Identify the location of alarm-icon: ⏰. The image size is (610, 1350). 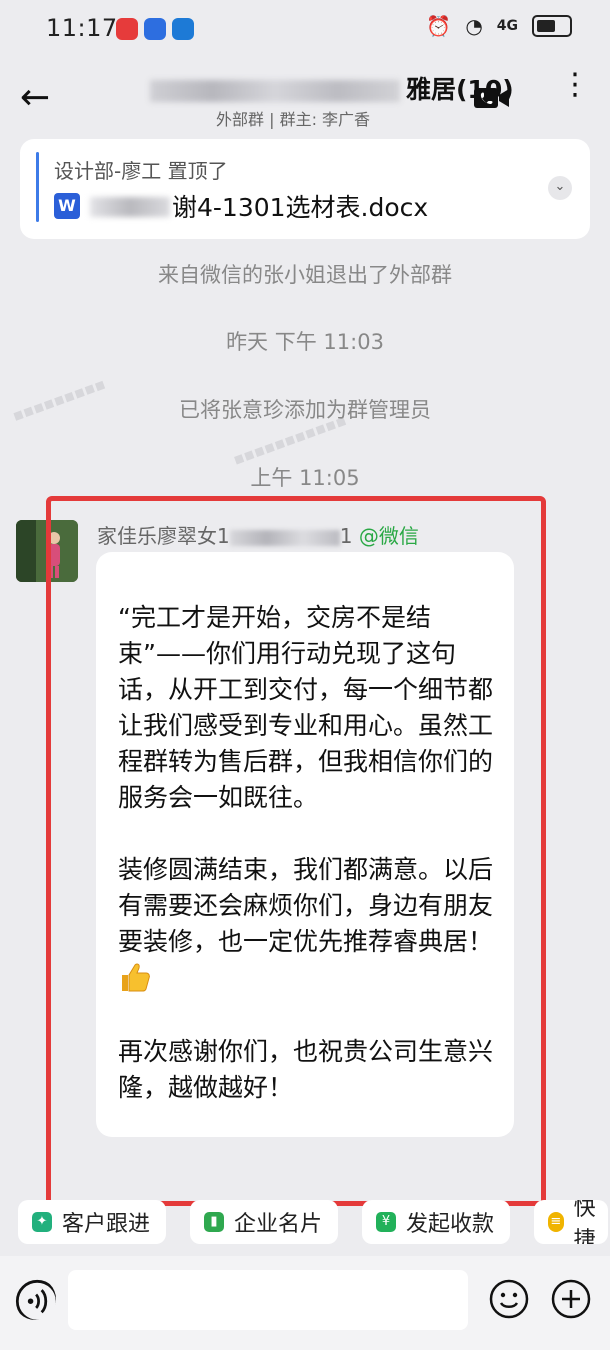
(439, 26).